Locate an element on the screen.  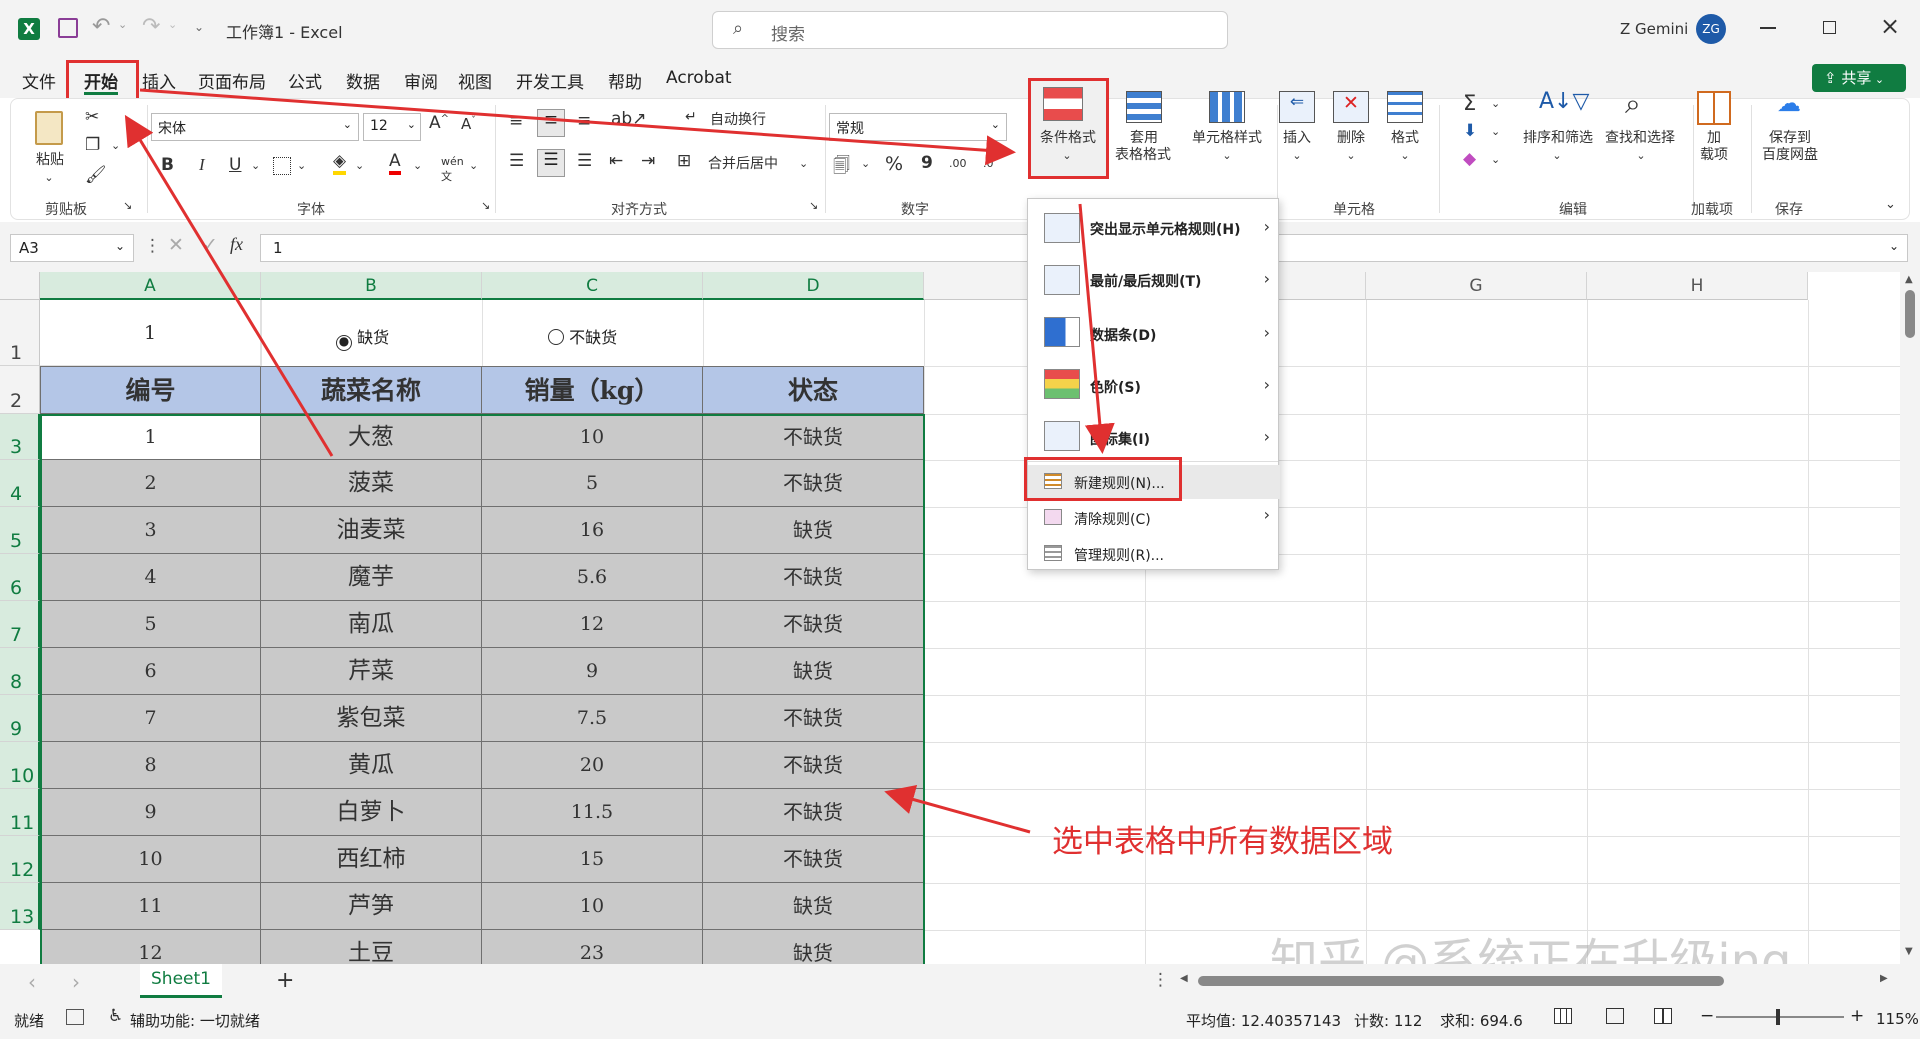
status-sum: 求和: 694.6 is located at coordinates (1481, 1020).